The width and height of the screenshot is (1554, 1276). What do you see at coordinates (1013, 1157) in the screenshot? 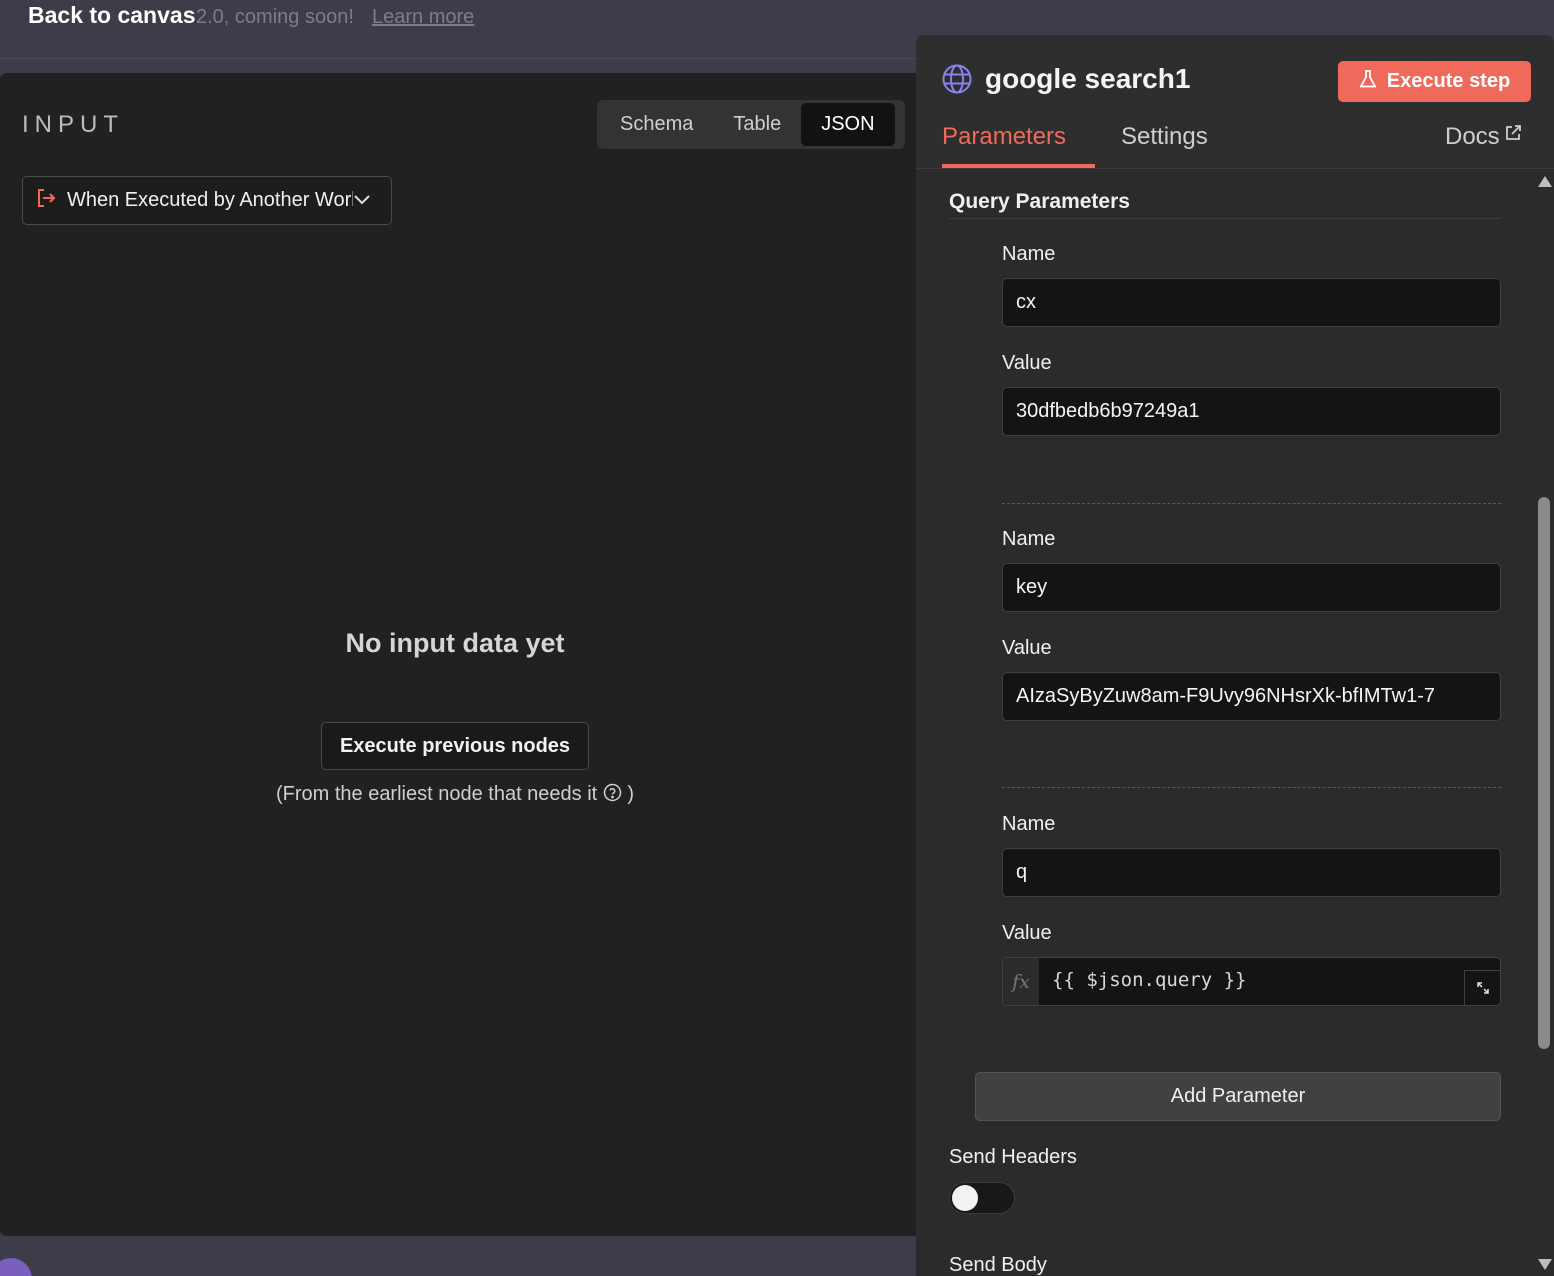
I see `send-headers-label: Send Headers` at bounding box center [1013, 1157].